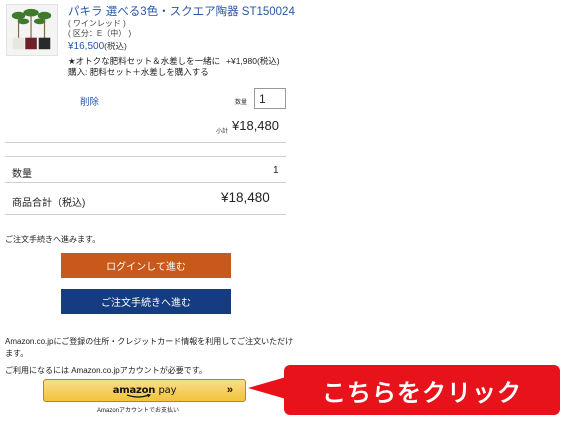 The width and height of the screenshot is (582, 422). I want to click on chevron-right-icon: », so click(229, 390).